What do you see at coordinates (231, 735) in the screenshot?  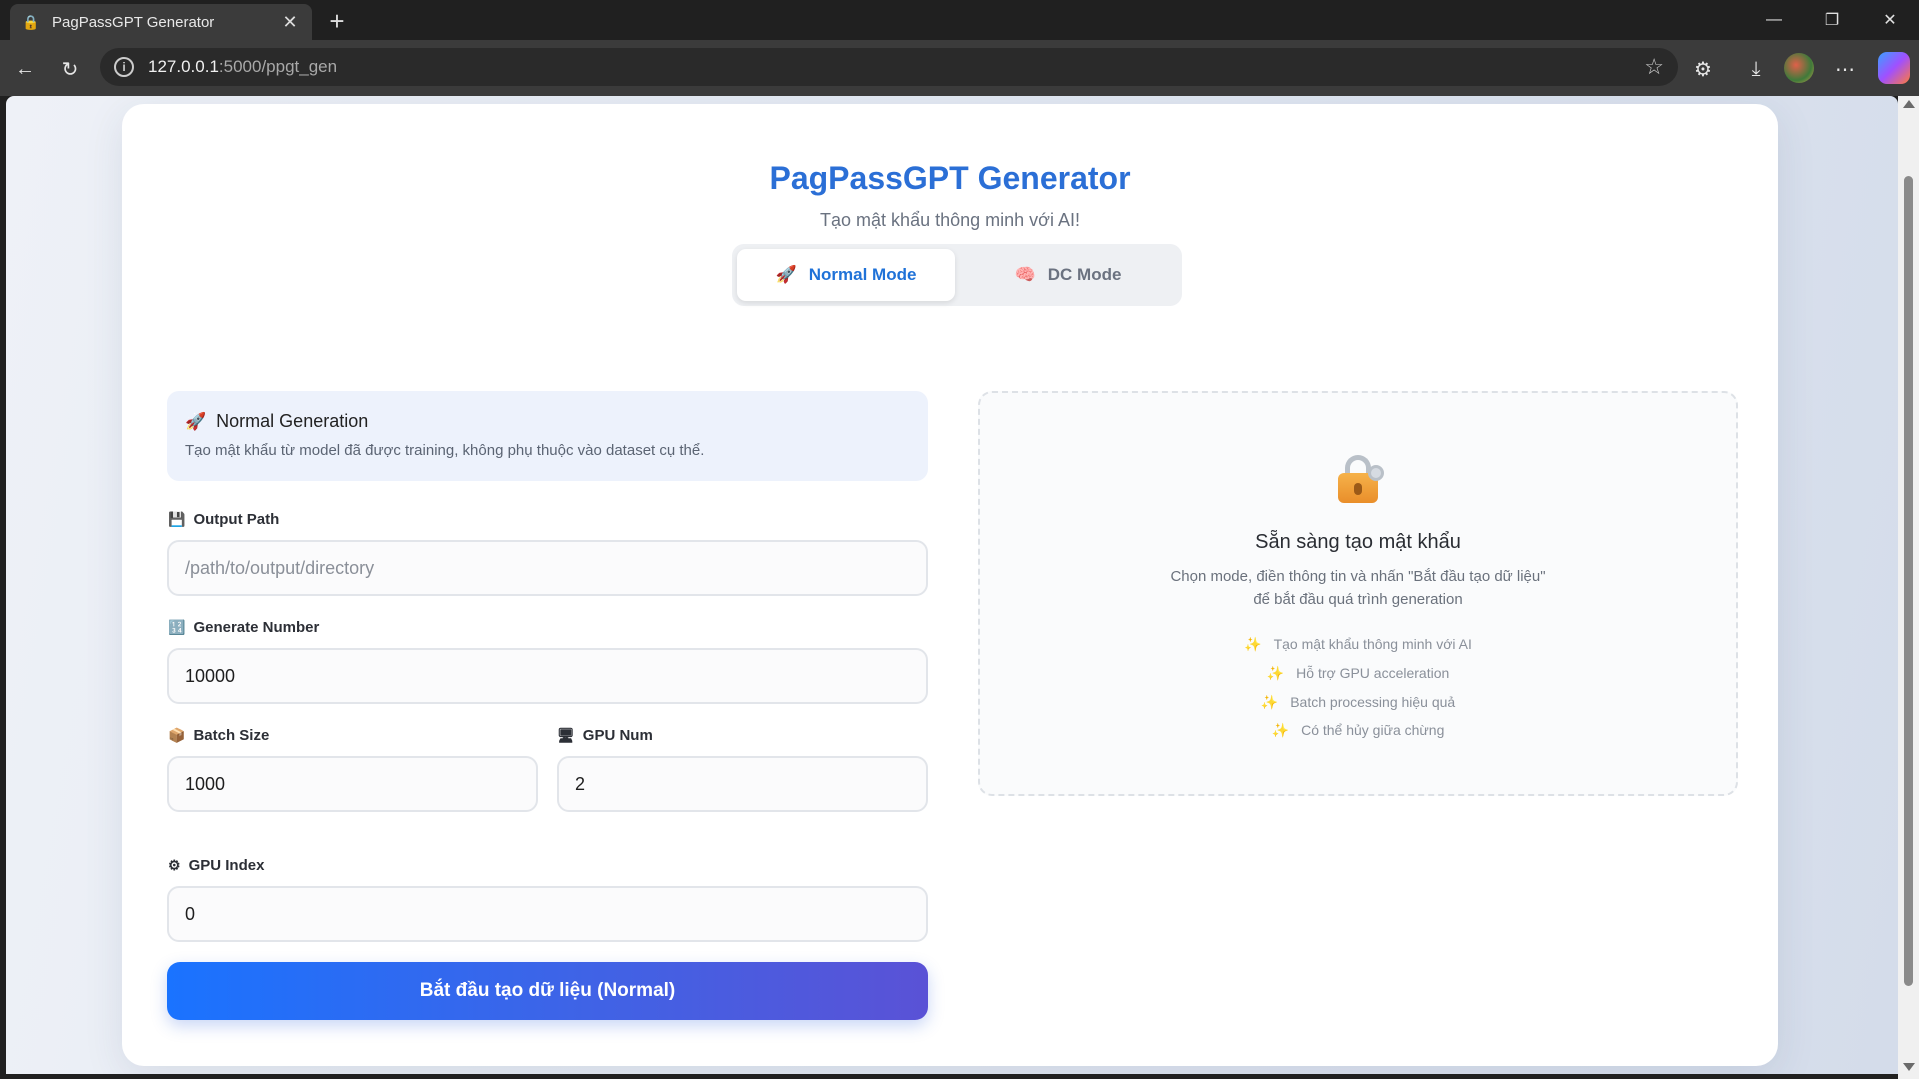 I see `batch-size-label-text: Batch Size` at bounding box center [231, 735].